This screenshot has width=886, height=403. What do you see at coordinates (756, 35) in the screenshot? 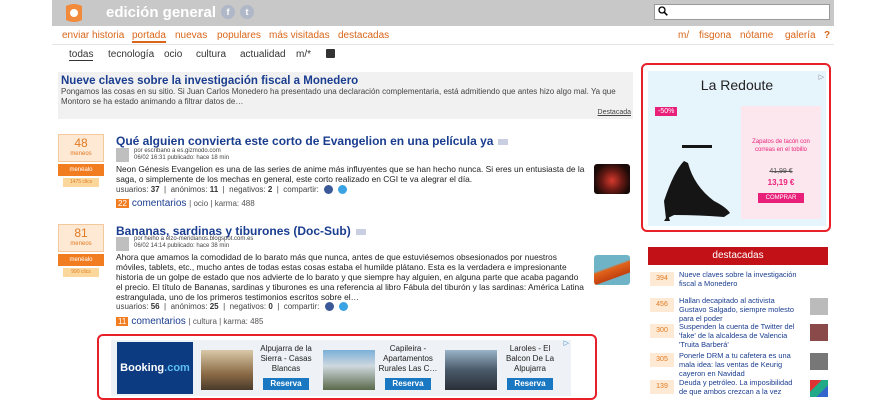
I see `nav-notame: nótame` at bounding box center [756, 35].